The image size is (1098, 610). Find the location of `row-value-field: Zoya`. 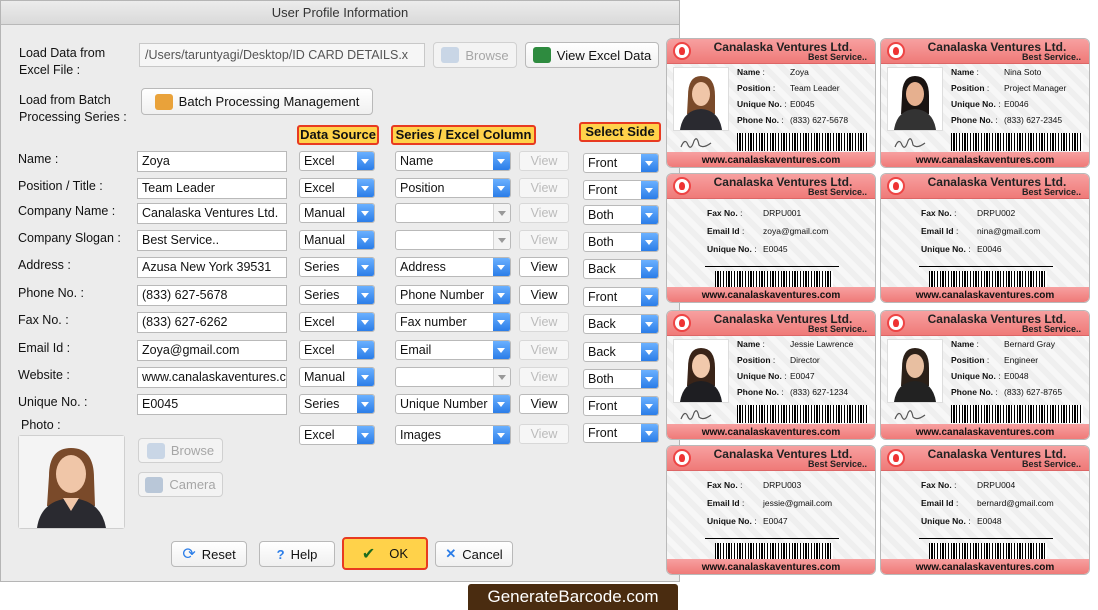

row-value-field: Zoya is located at coordinates (212, 161).